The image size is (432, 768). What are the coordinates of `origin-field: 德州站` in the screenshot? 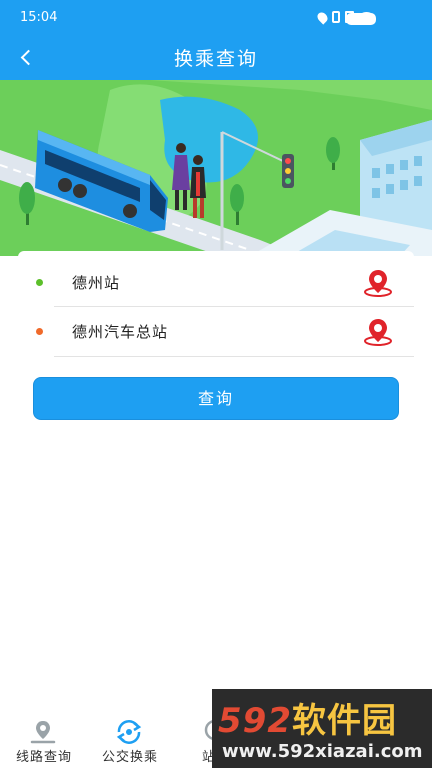 It's located at (216, 282).